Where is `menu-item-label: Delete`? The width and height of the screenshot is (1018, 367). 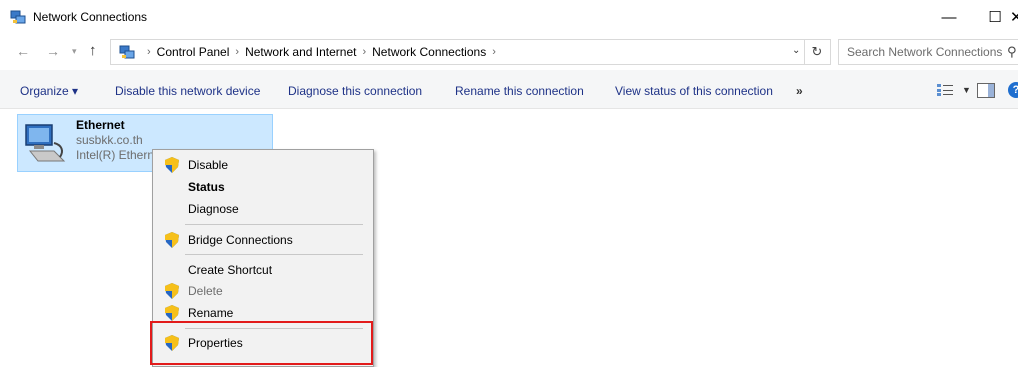 menu-item-label: Delete is located at coordinates (205, 291).